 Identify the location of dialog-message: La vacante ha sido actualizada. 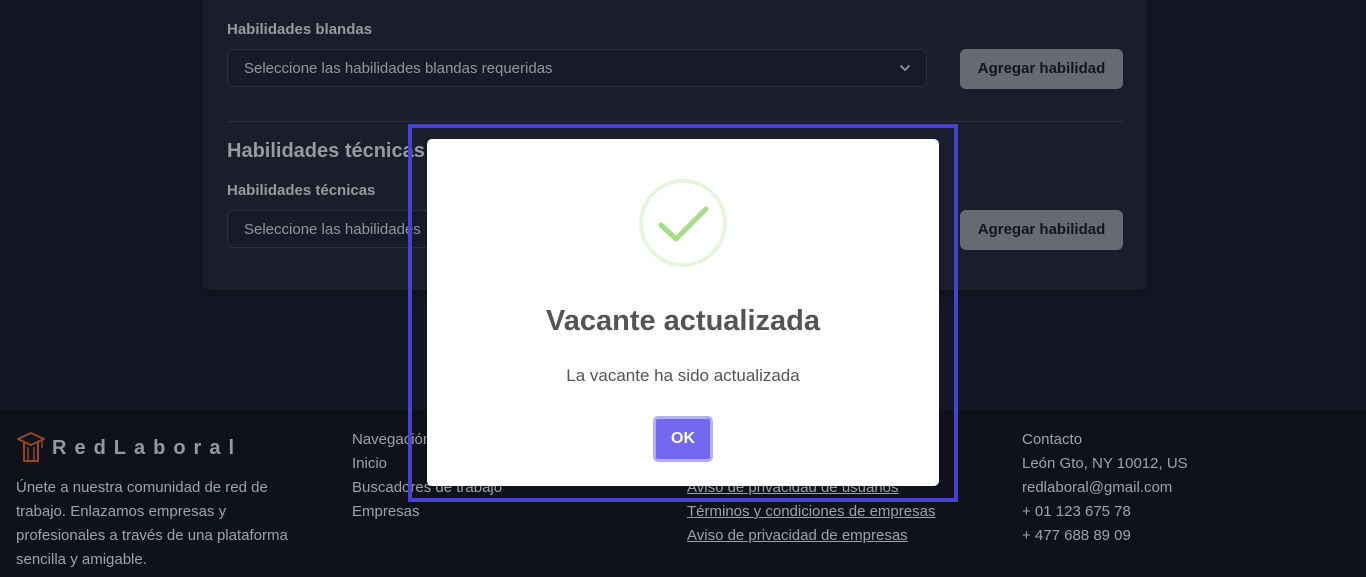
(683, 375).